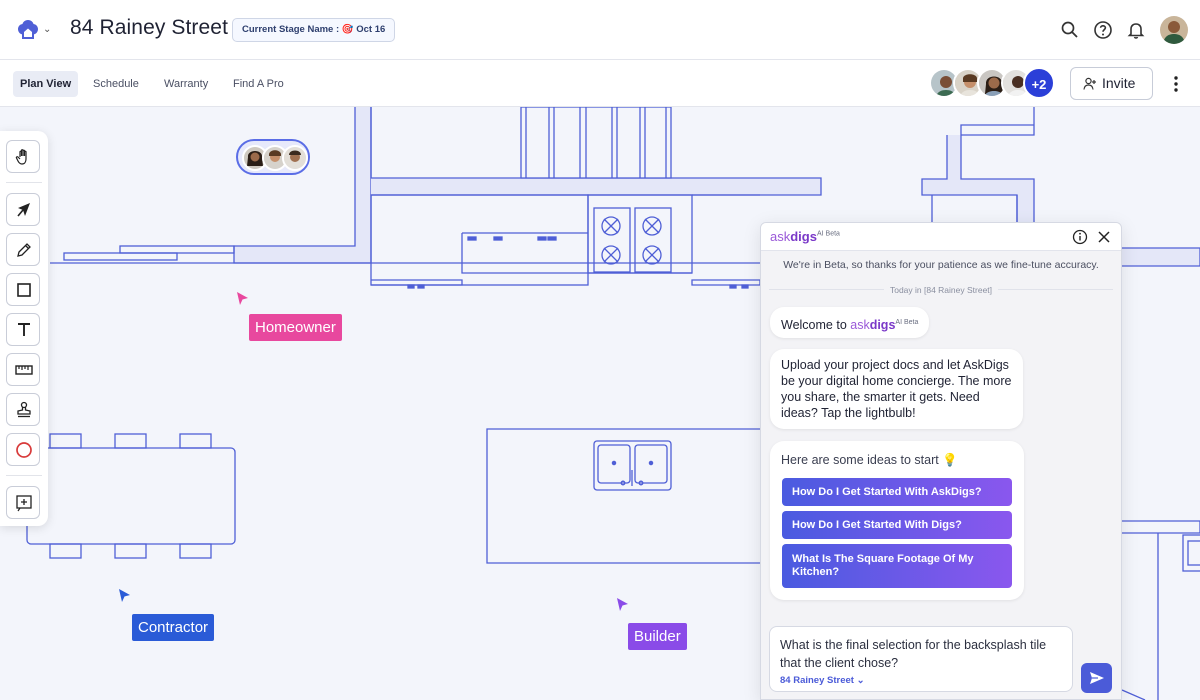 Image resolution: width=1200 pixels, height=700 pixels. I want to click on invite-button: Invite, so click(1111, 83).